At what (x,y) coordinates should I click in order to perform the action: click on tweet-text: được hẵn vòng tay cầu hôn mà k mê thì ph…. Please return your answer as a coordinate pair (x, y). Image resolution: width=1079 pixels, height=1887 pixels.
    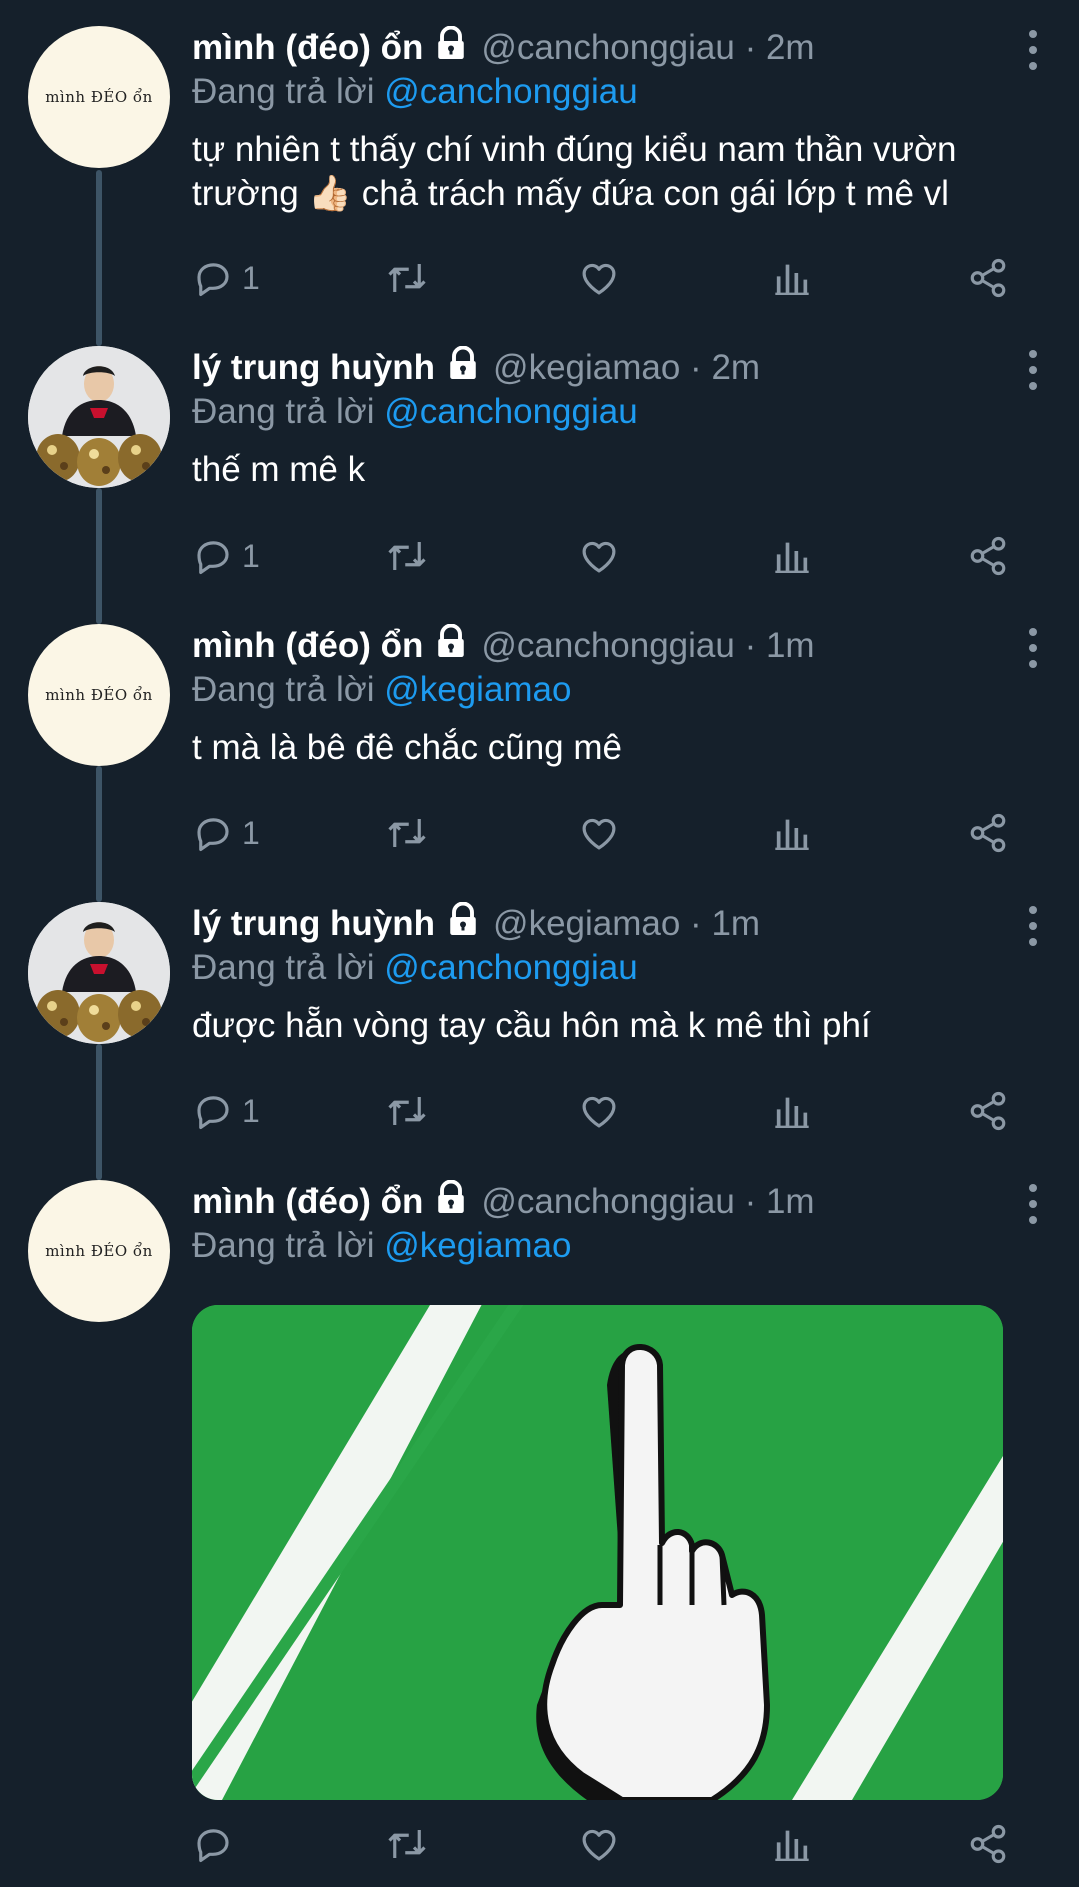
    Looking at the image, I should click on (607, 1026).